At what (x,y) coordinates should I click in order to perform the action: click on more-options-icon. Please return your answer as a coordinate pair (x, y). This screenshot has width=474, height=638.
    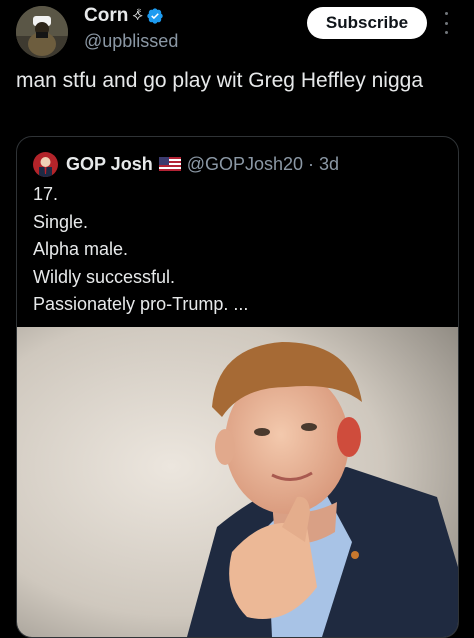
    Looking at the image, I should click on (446, 23).